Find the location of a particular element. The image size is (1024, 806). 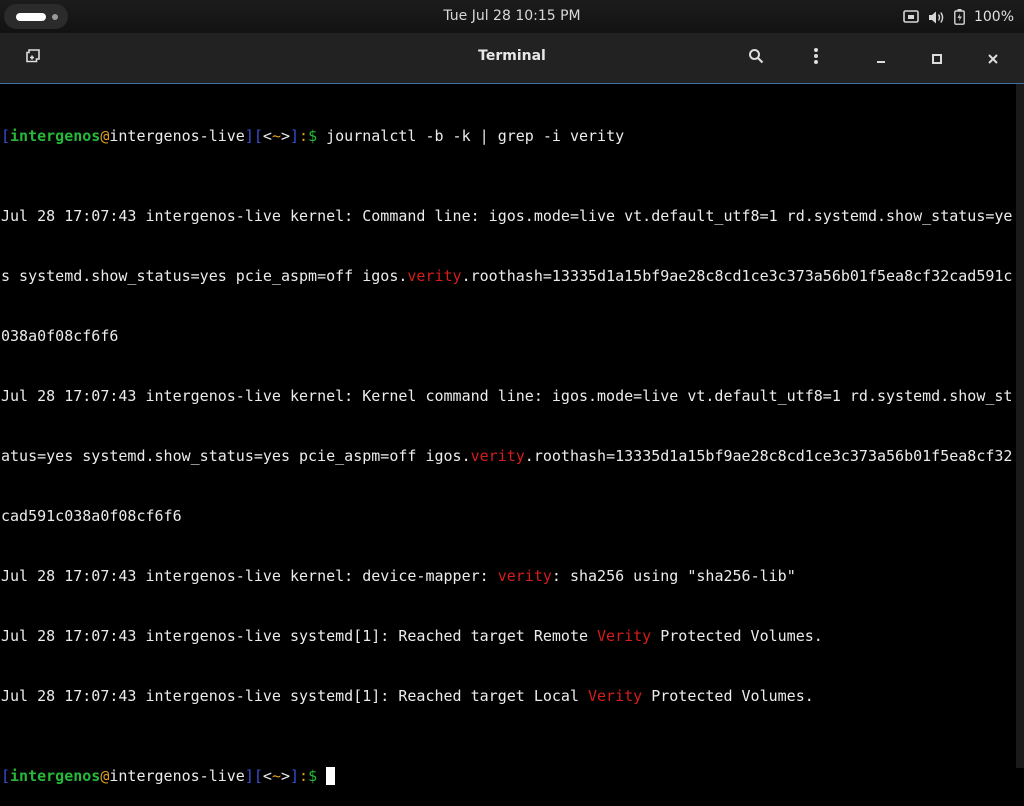

minimize-button is located at coordinates (881, 58).